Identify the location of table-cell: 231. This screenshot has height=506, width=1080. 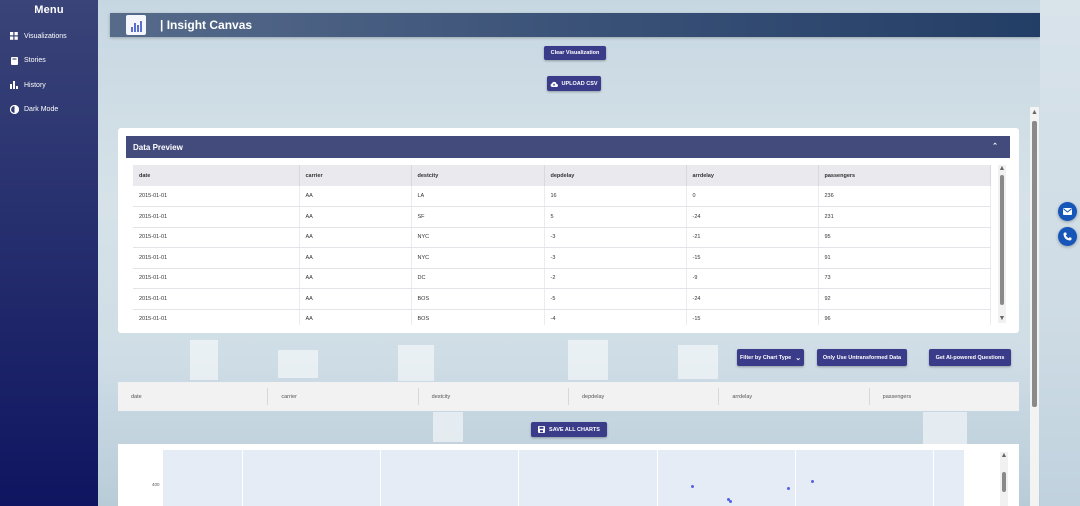
(904, 217).